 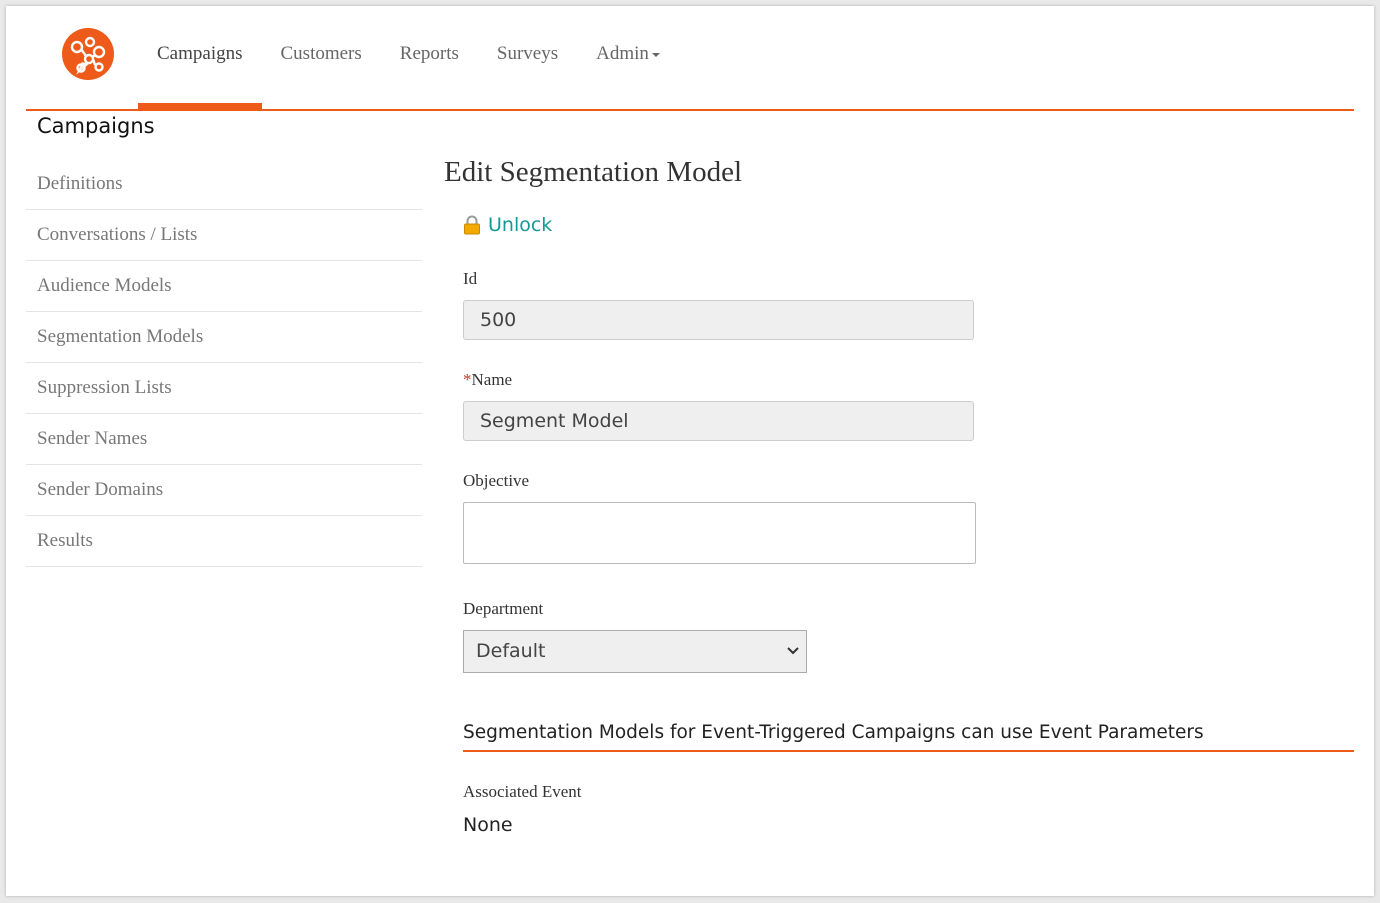 What do you see at coordinates (200, 58) in the screenshot?
I see `nav-campaigns: Campaigns` at bounding box center [200, 58].